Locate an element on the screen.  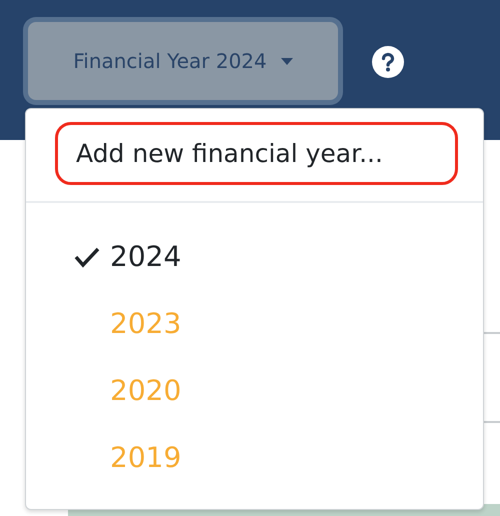
check-icon is located at coordinates (87, 257).